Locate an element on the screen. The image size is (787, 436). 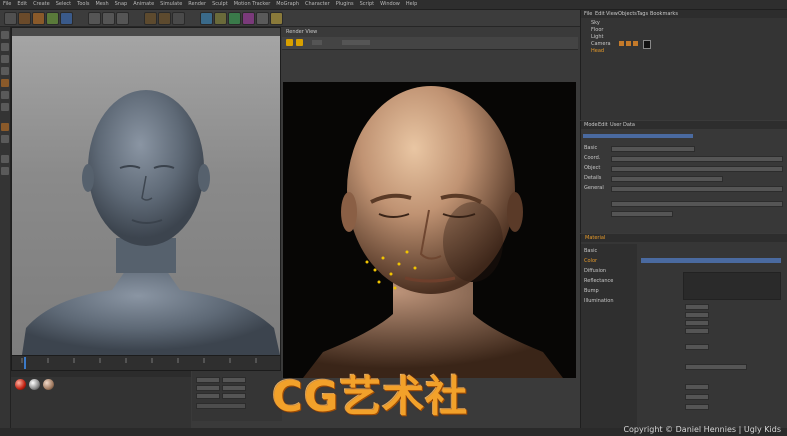
move-icon is located at coordinates (38, 18).